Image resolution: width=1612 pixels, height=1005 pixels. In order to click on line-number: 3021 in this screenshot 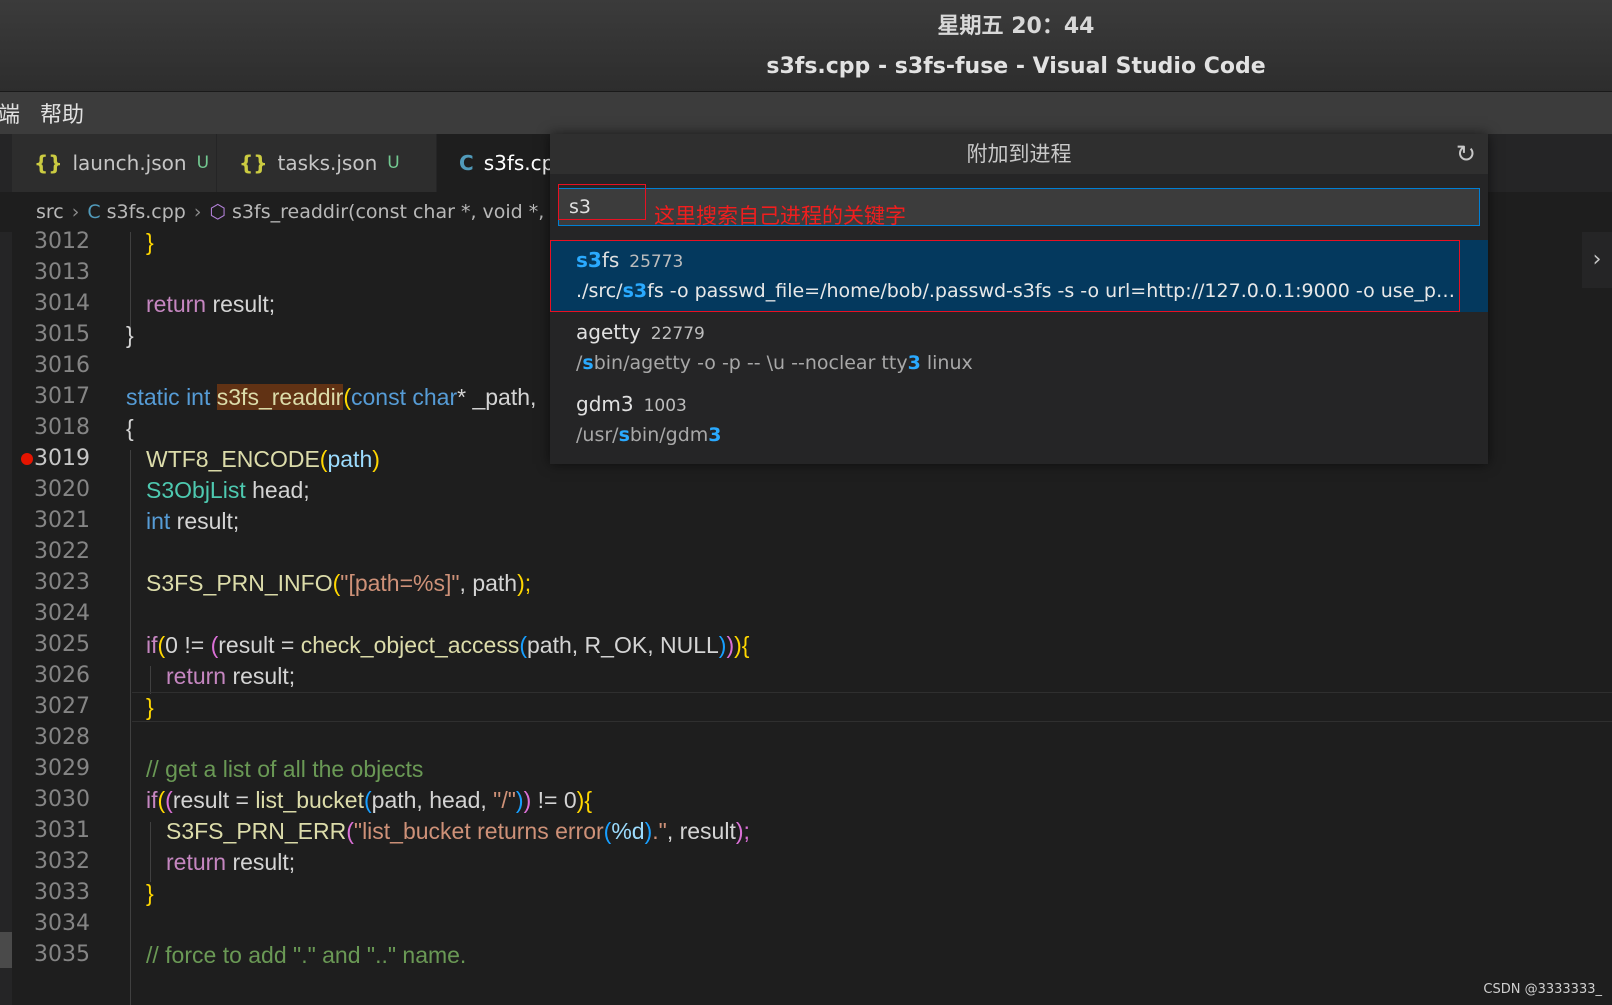, I will do `click(62, 520)`.